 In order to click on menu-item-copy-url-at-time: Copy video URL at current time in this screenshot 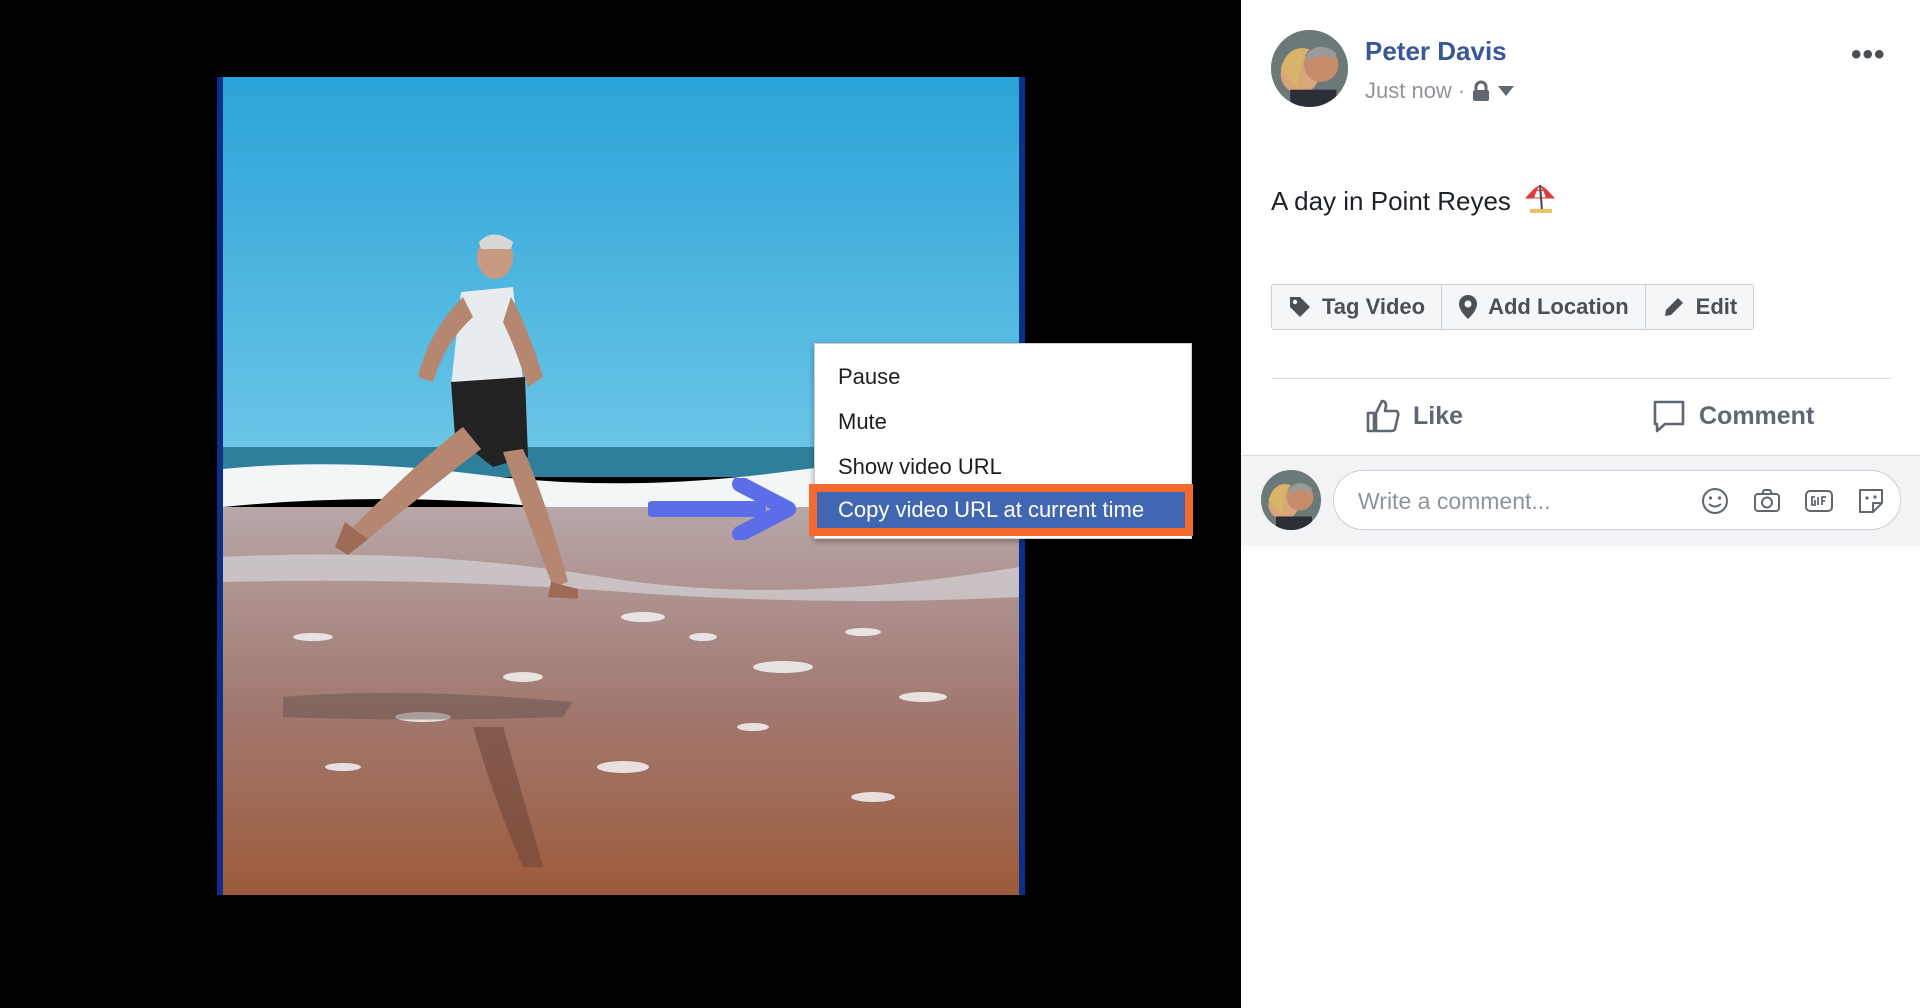, I will do `click(1001, 510)`.